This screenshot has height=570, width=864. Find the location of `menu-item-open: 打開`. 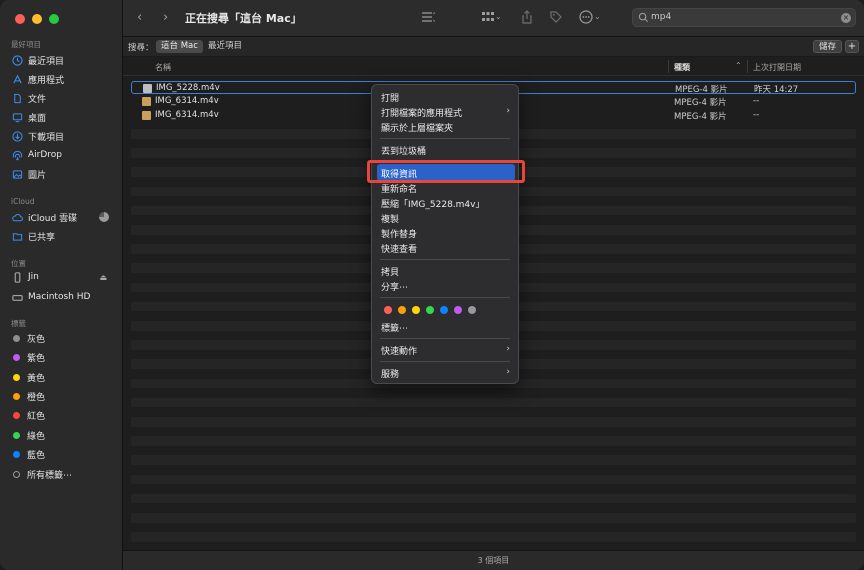

menu-item-open: 打開 is located at coordinates (390, 97).